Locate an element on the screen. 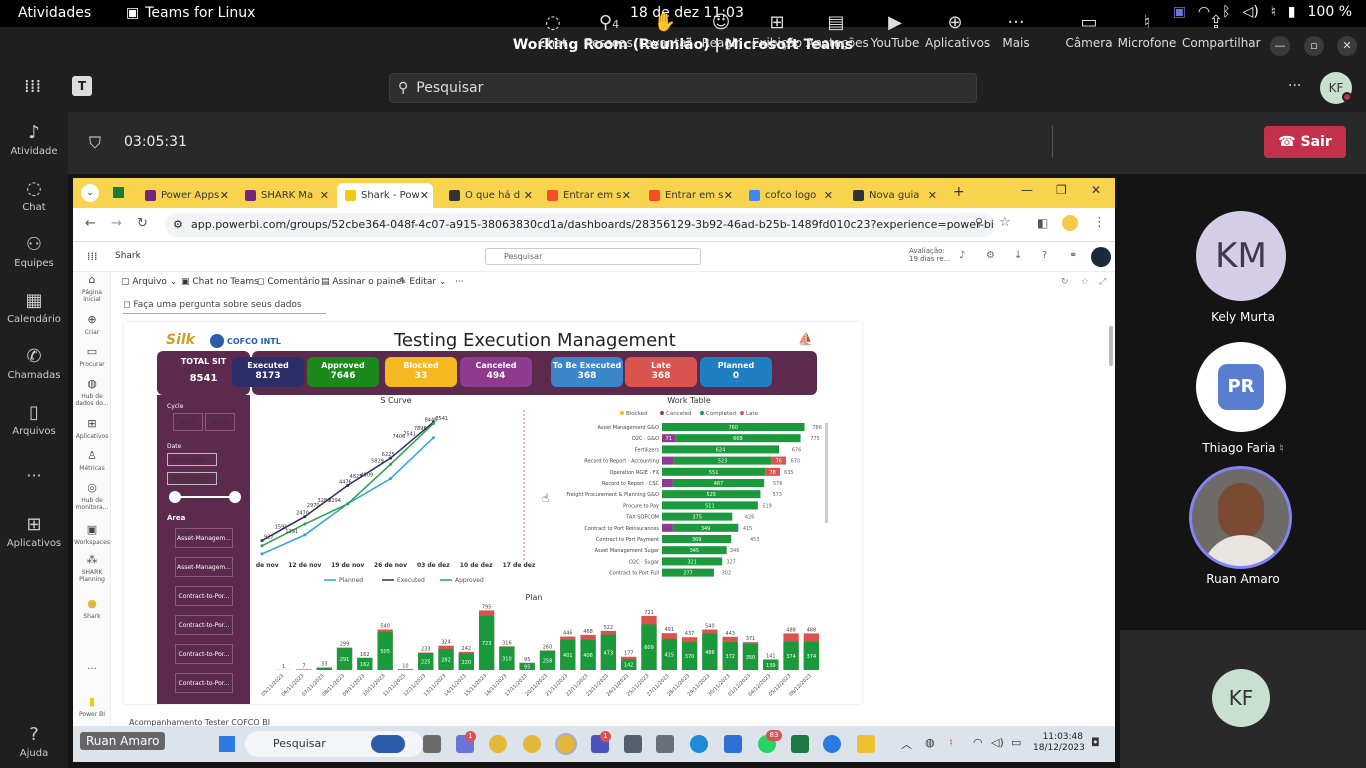  react-button: ☺ Reagir is located at coordinates (721, 31).